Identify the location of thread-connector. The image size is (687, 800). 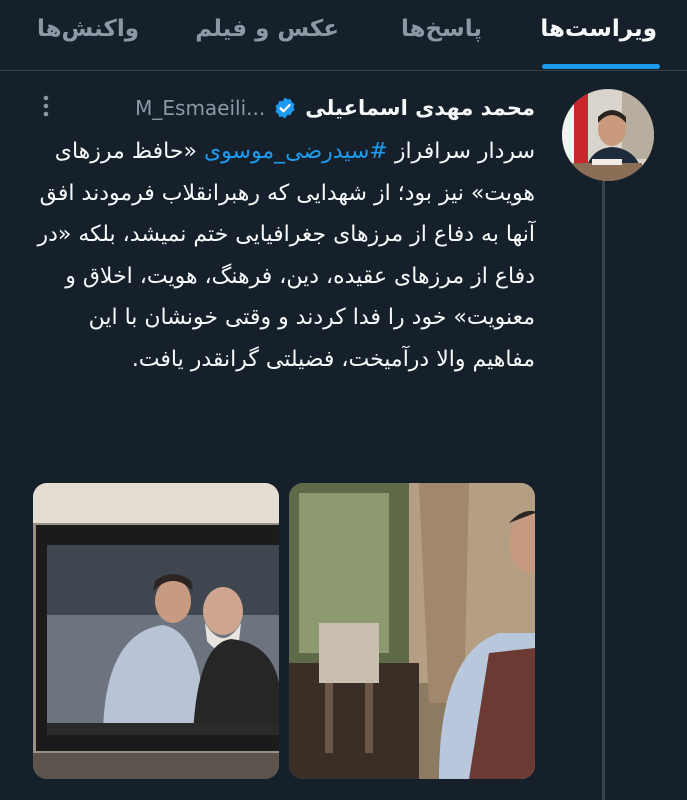
(603, 490).